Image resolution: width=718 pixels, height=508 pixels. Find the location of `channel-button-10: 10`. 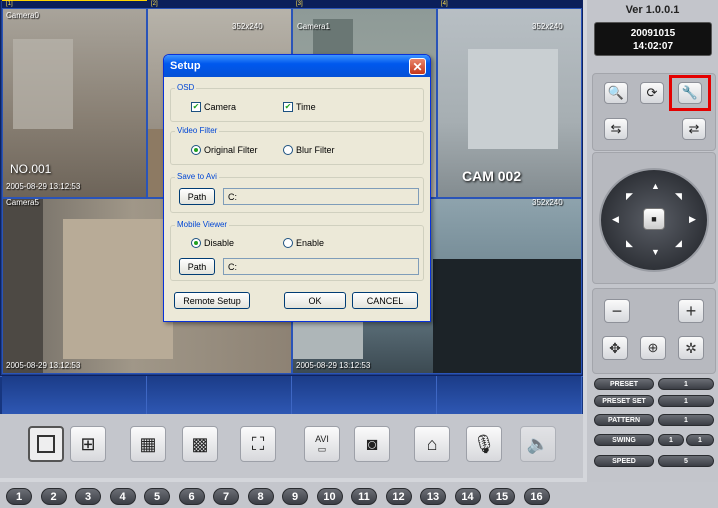

channel-button-10: 10 is located at coordinates (329, 496).